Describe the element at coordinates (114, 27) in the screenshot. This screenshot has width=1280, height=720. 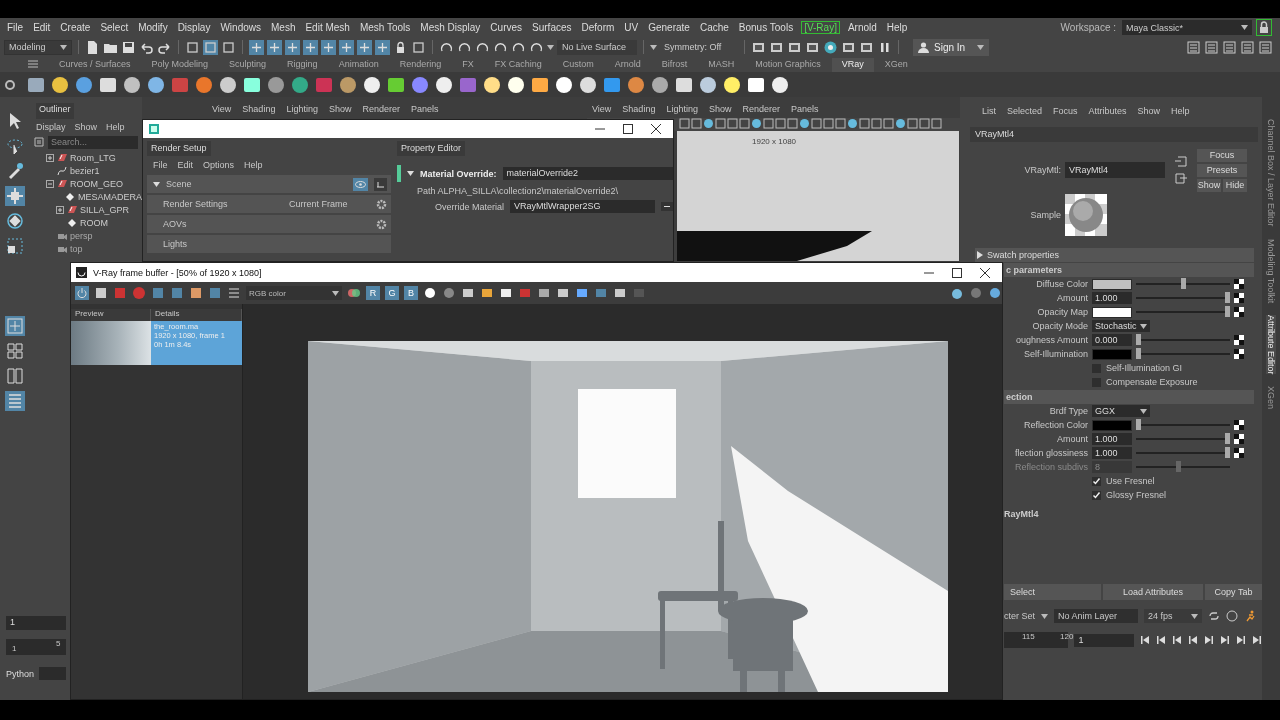
I see `menu-item: Select` at that location.